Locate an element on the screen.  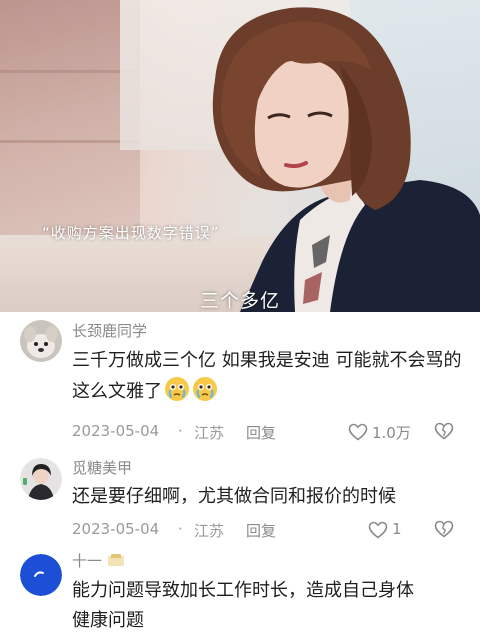
video-subtitle: 三个多亿 is located at coordinates (239, 301).